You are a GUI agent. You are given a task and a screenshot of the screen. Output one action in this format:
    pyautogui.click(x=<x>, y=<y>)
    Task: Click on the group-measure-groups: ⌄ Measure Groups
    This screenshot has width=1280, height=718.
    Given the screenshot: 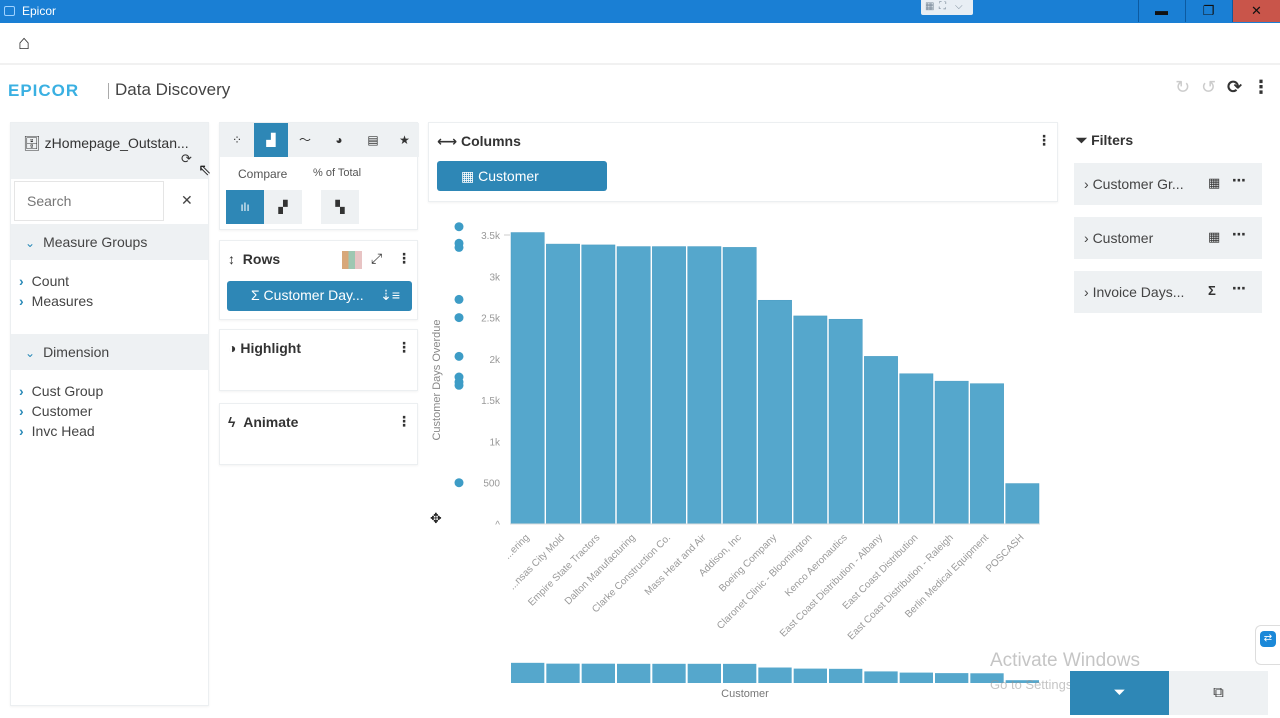 What is the action you would take?
    pyautogui.click(x=109, y=242)
    